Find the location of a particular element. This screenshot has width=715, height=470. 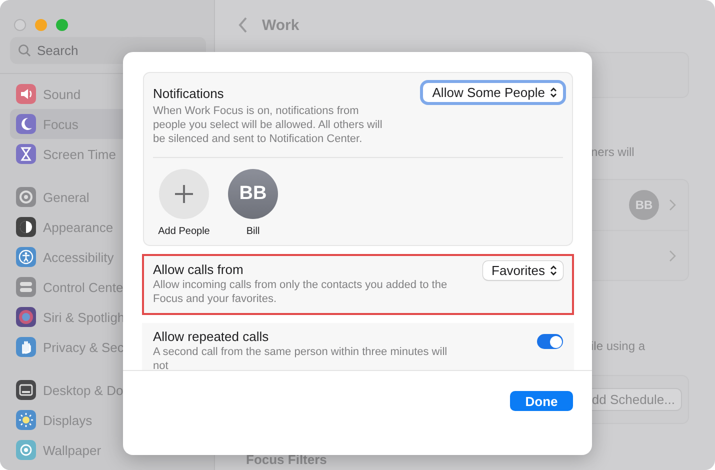

sound-icon is located at coordinates (26, 94).